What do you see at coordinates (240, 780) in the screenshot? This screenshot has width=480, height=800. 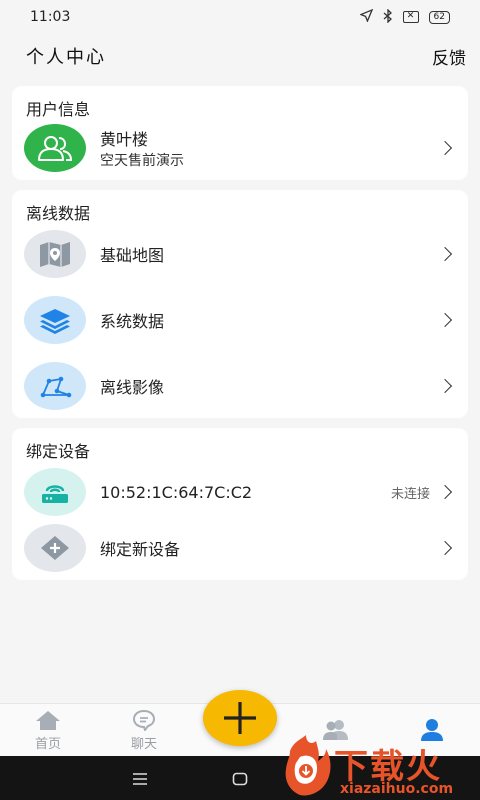 I see `home-square-icon` at bounding box center [240, 780].